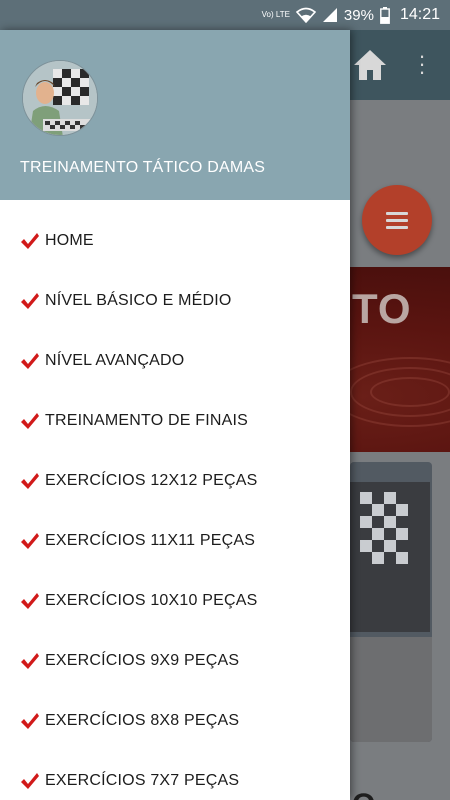 This screenshot has width=450, height=800. What do you see at coordinates (305, 15) in the screenshot?
I see `wifi-icon` at bounding box center [305, 15].